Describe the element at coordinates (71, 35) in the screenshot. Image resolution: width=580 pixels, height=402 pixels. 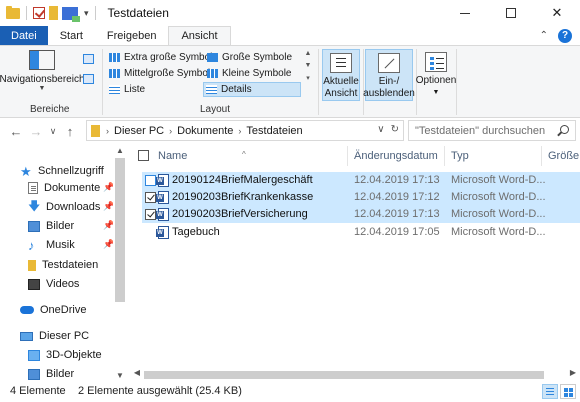
I see `tab-start: Start` at that location.